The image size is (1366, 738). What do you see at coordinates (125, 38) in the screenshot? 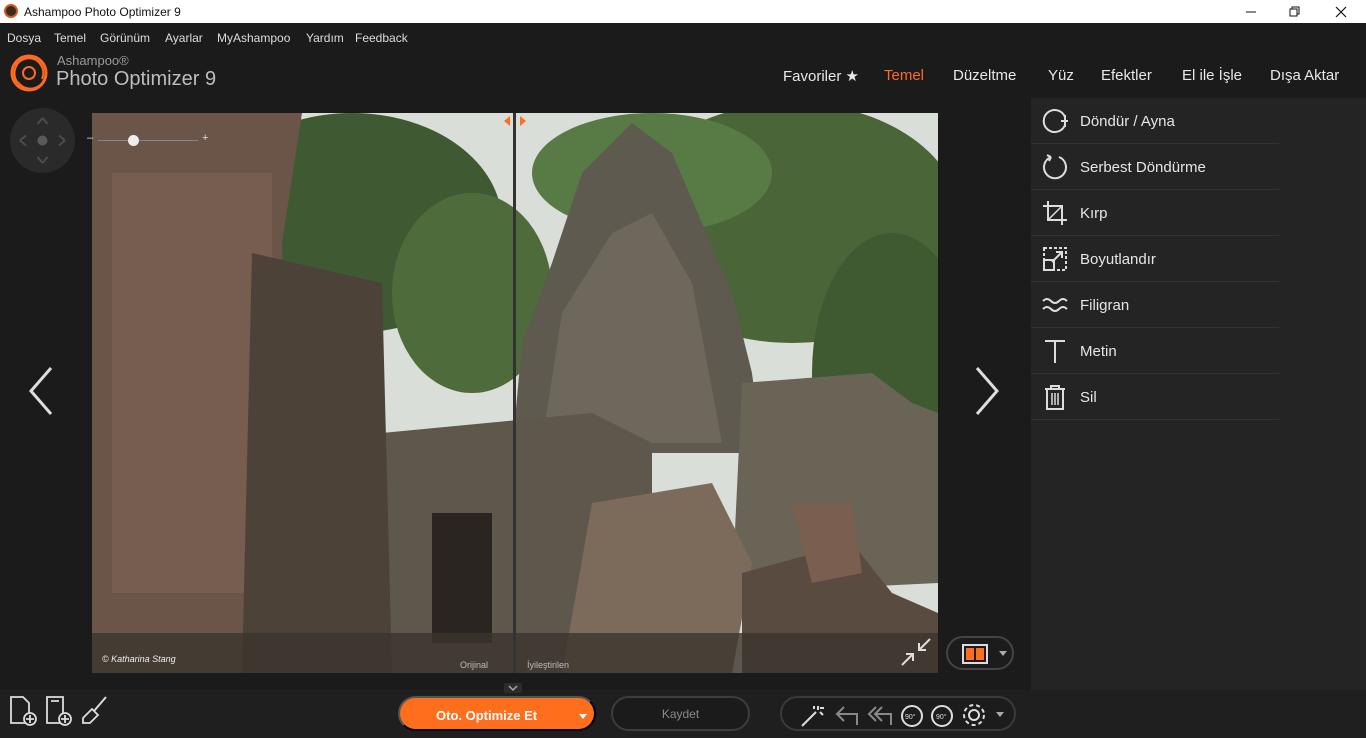
I see `menu-view: Görünüm` at bounding box center [125, 38].